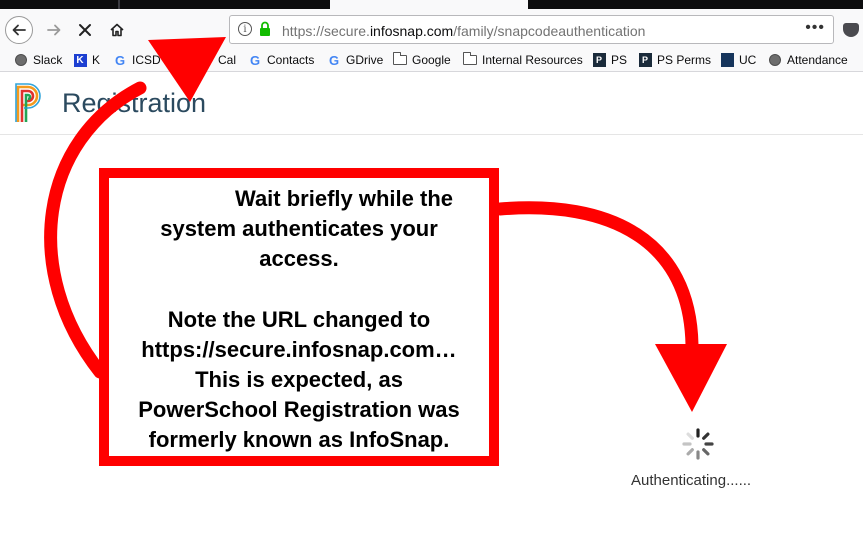 The image size is (863, 542). What do you see at coordinates (299, 319) in the screenshot?
I see `callout-line-4: Note the URL changed to` at bounding box center [299, 319].